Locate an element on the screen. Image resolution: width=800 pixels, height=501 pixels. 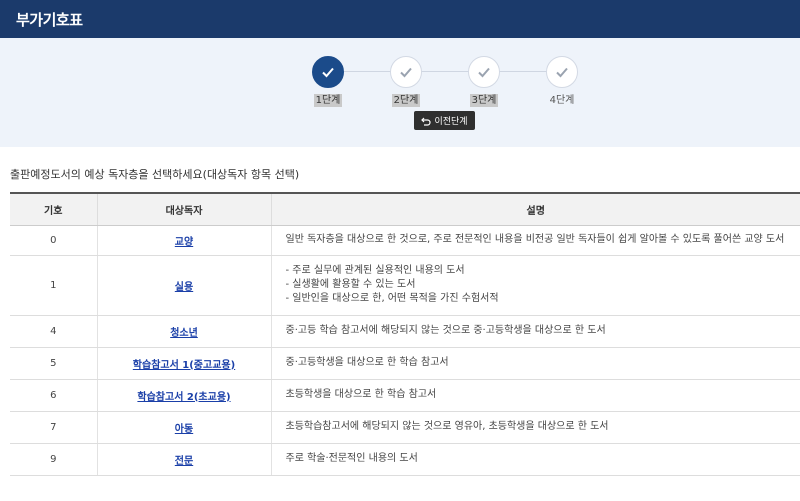
step-label: 1단계 is located at coordinates (328, 100).